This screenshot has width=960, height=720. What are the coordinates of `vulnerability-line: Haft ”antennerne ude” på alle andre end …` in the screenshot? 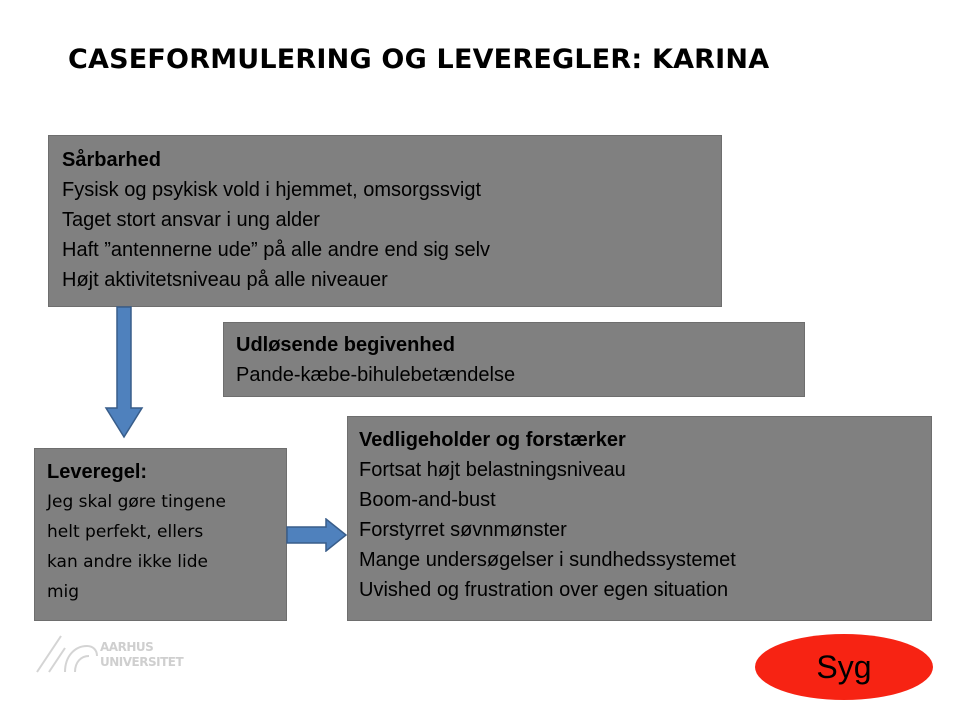 It's located at (276, 250).